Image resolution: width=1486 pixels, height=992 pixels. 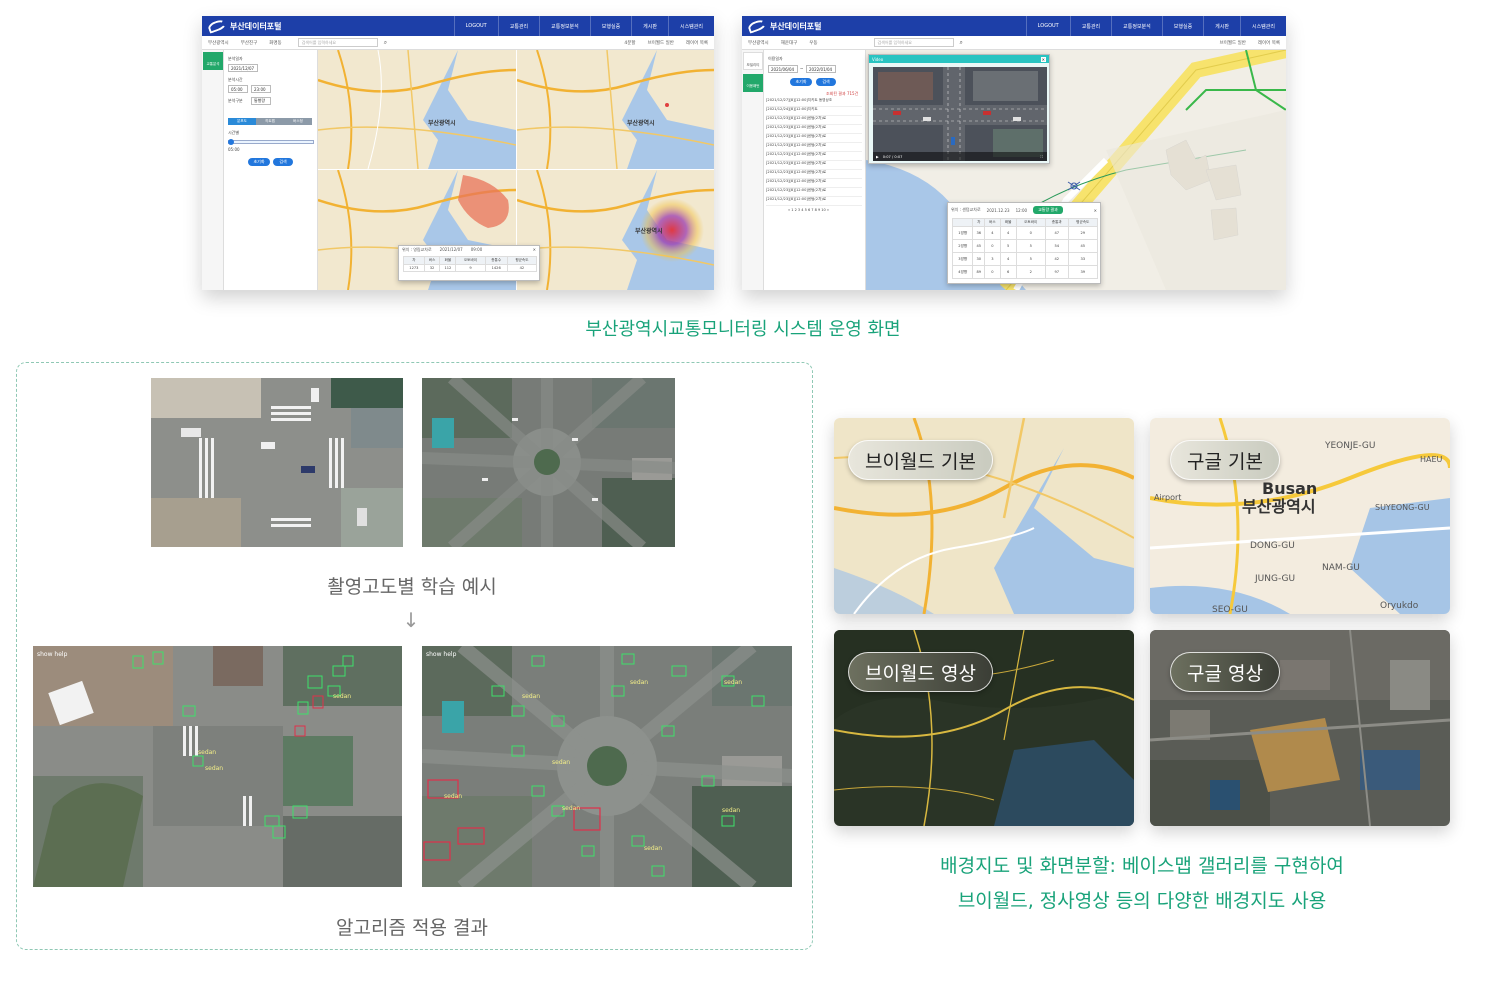 I want to click on table-cell: 4, so click(x=992, y=233).